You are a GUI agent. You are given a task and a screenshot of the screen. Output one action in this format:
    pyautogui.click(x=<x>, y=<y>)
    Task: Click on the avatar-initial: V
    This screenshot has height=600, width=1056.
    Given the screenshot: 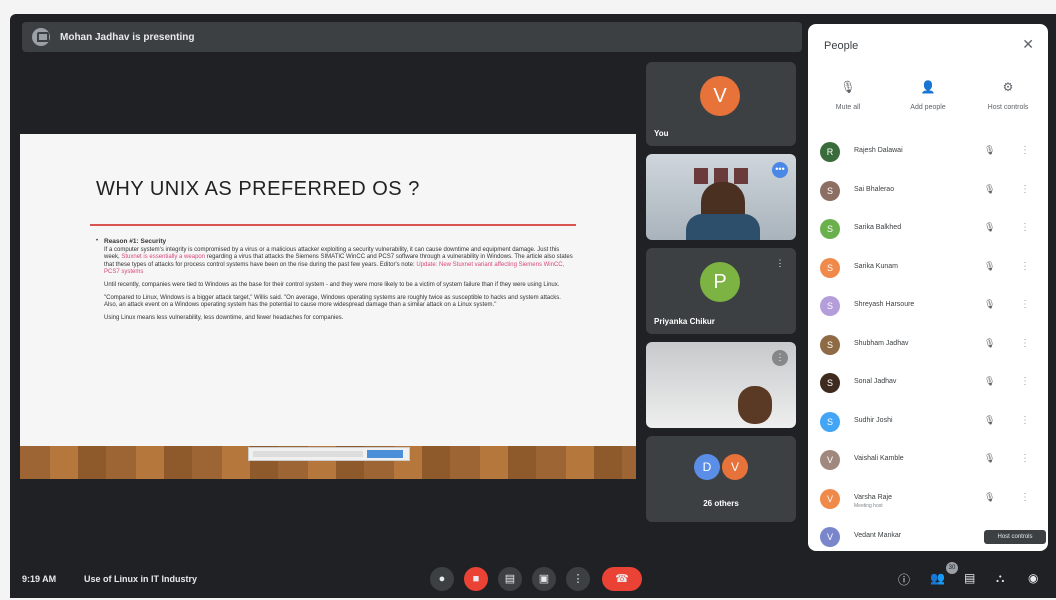 What is the action you would take?
    pyautogui.click(x=720, y=95)
    